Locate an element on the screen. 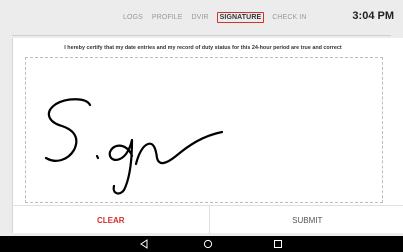 The width and height of the screenshot is (403, 252). recents-icon is located at coordinates (278, 244).